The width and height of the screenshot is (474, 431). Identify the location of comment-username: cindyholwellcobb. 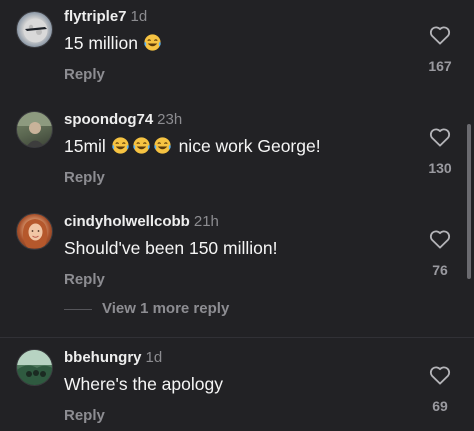
(127, 221).